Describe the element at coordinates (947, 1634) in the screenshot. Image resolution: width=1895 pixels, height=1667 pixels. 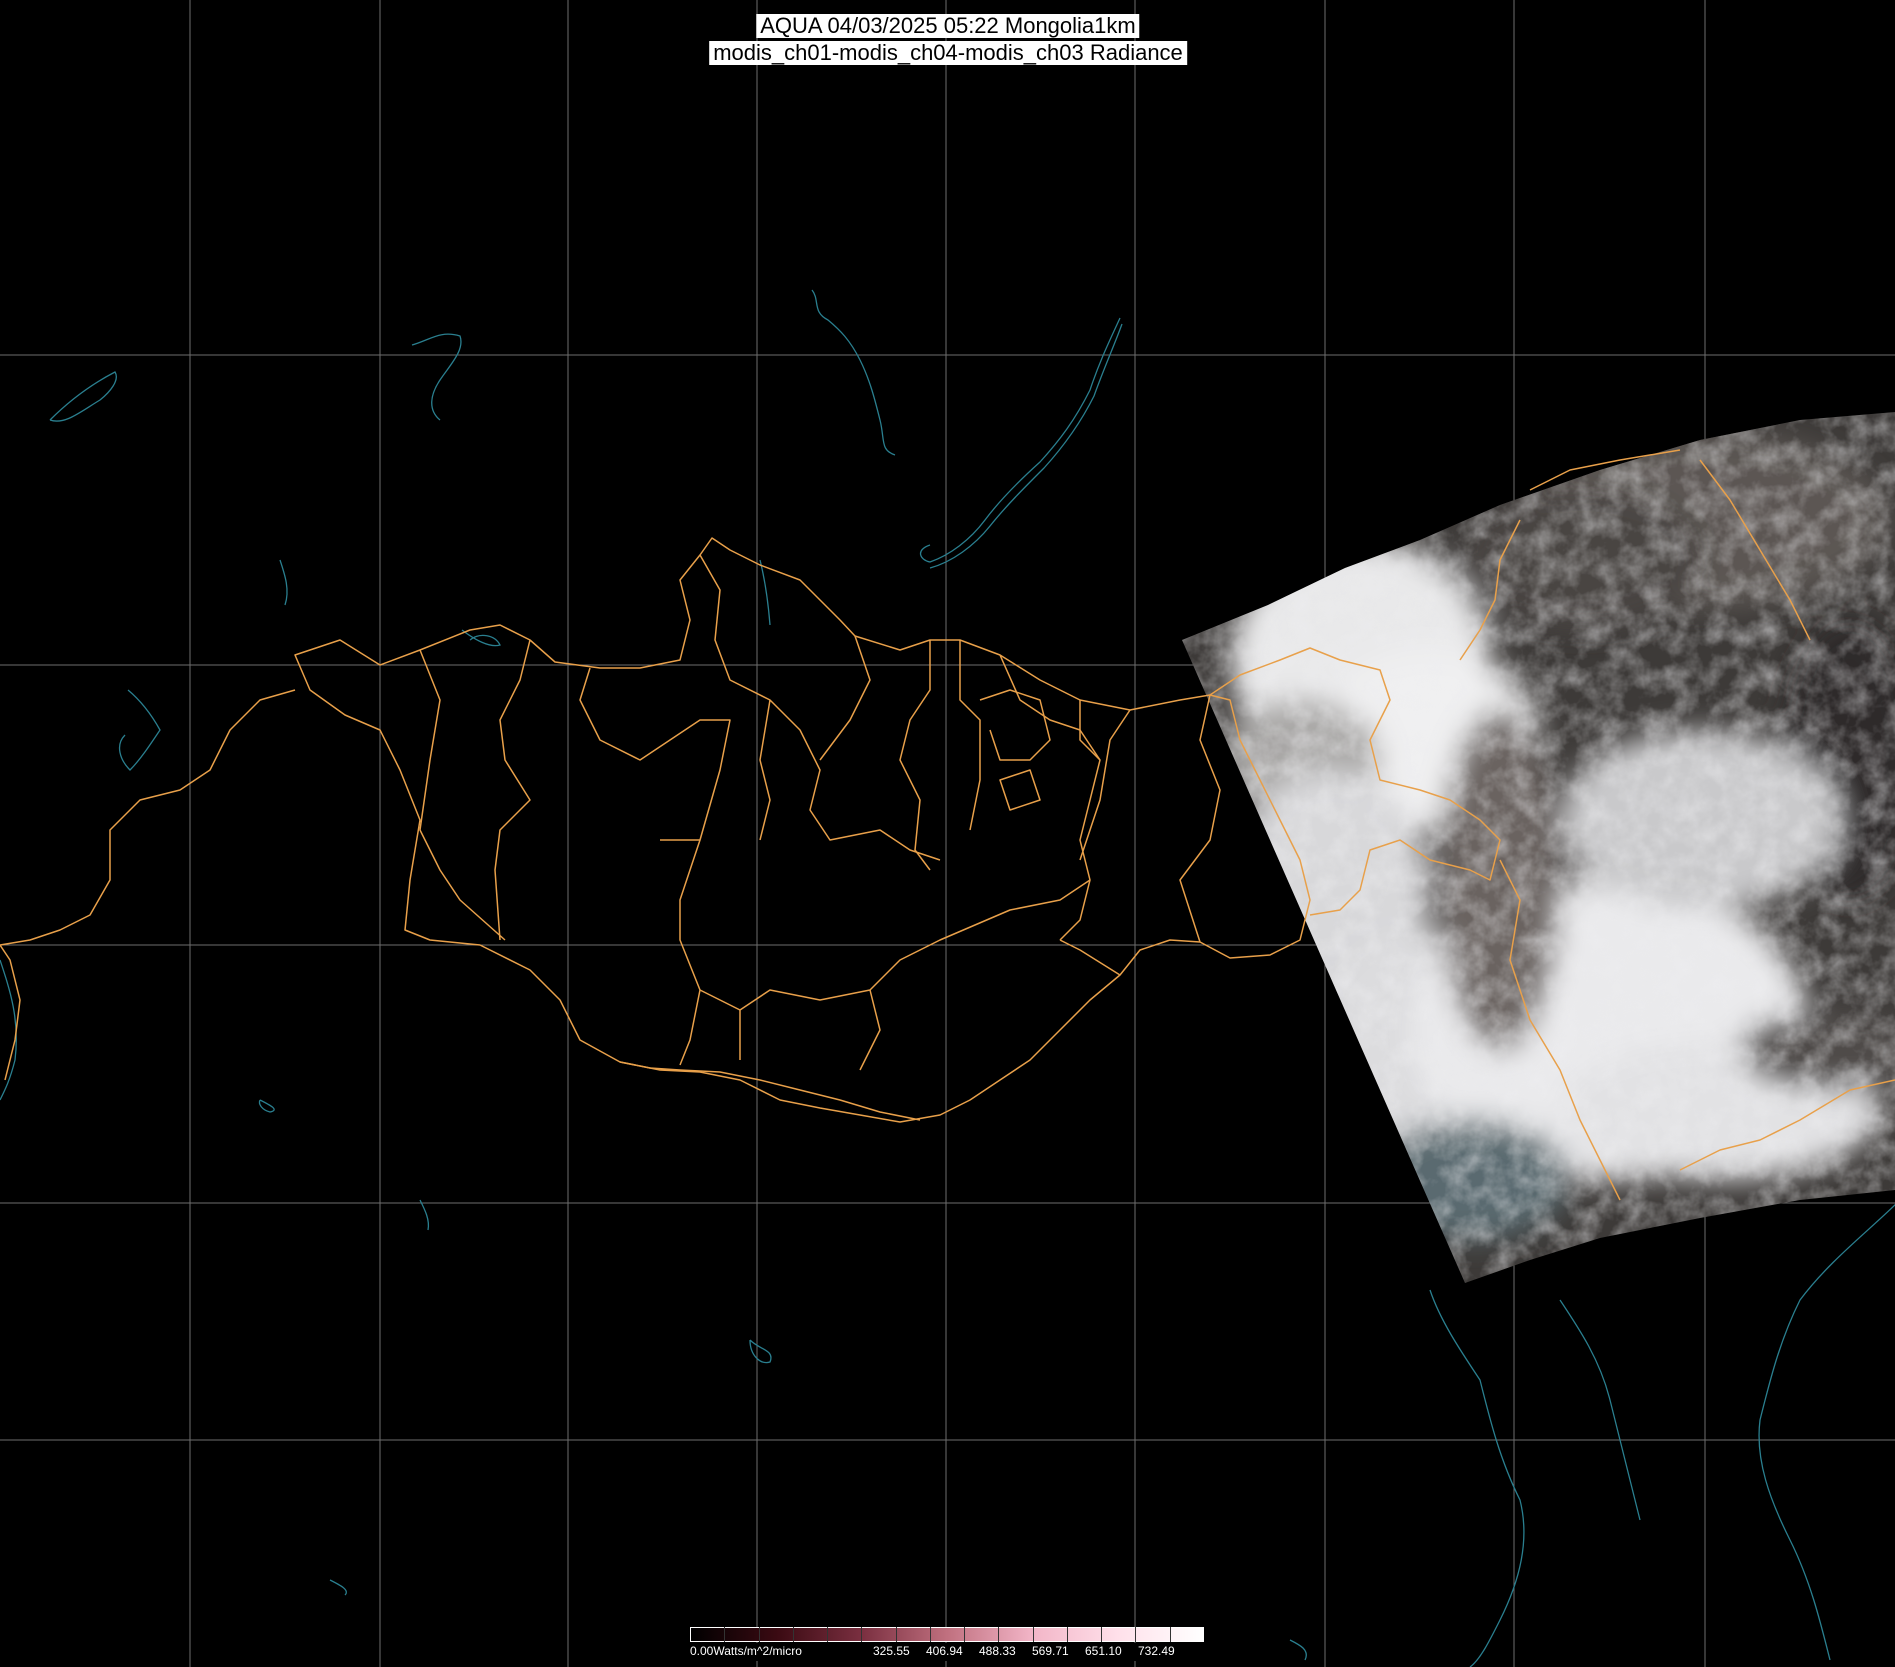
I see `colorbar-gradient` at that location.